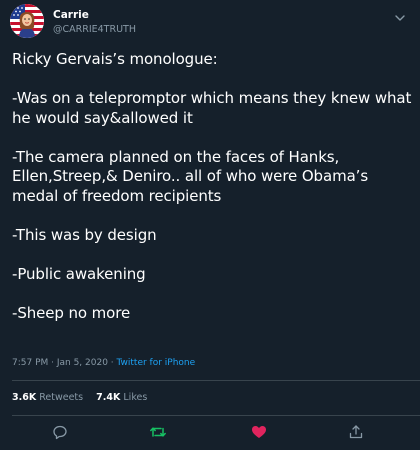  What do you see at coordinates (156, 363) in the screenshot?
I see `tweet-source-link: Twitter for iPhone` at bounding box center [156, 363].